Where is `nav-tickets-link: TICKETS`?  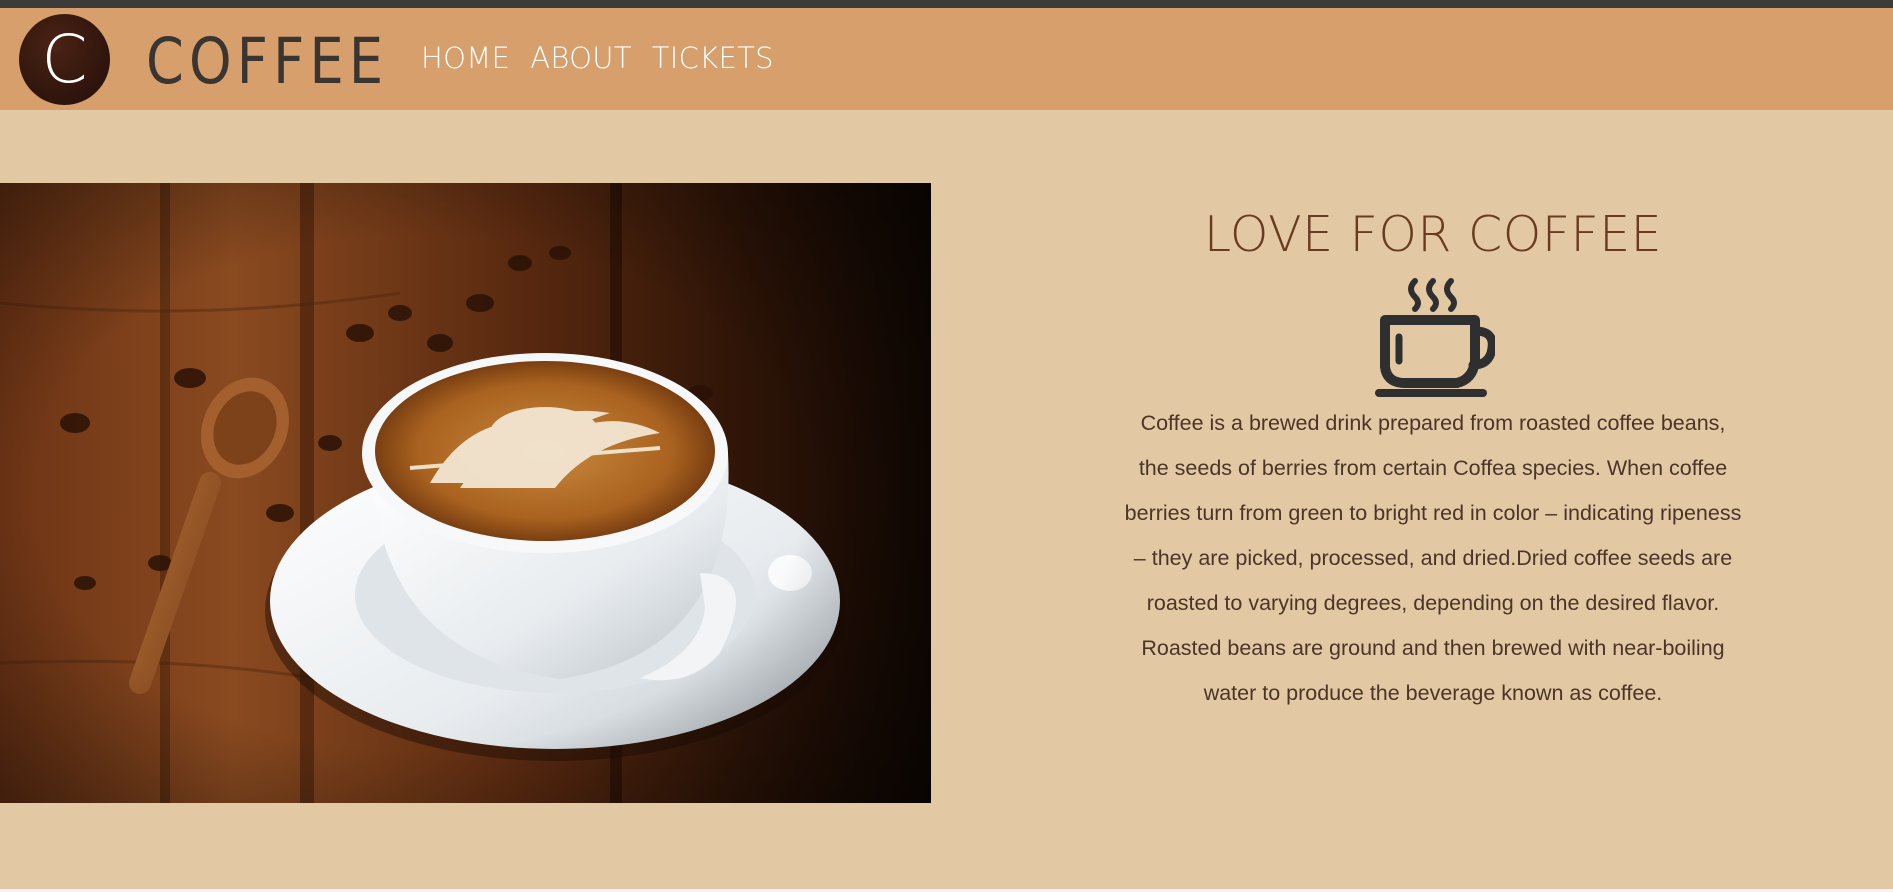 nav-tickets-link: TICKETS is located at coordinates (713, 58).